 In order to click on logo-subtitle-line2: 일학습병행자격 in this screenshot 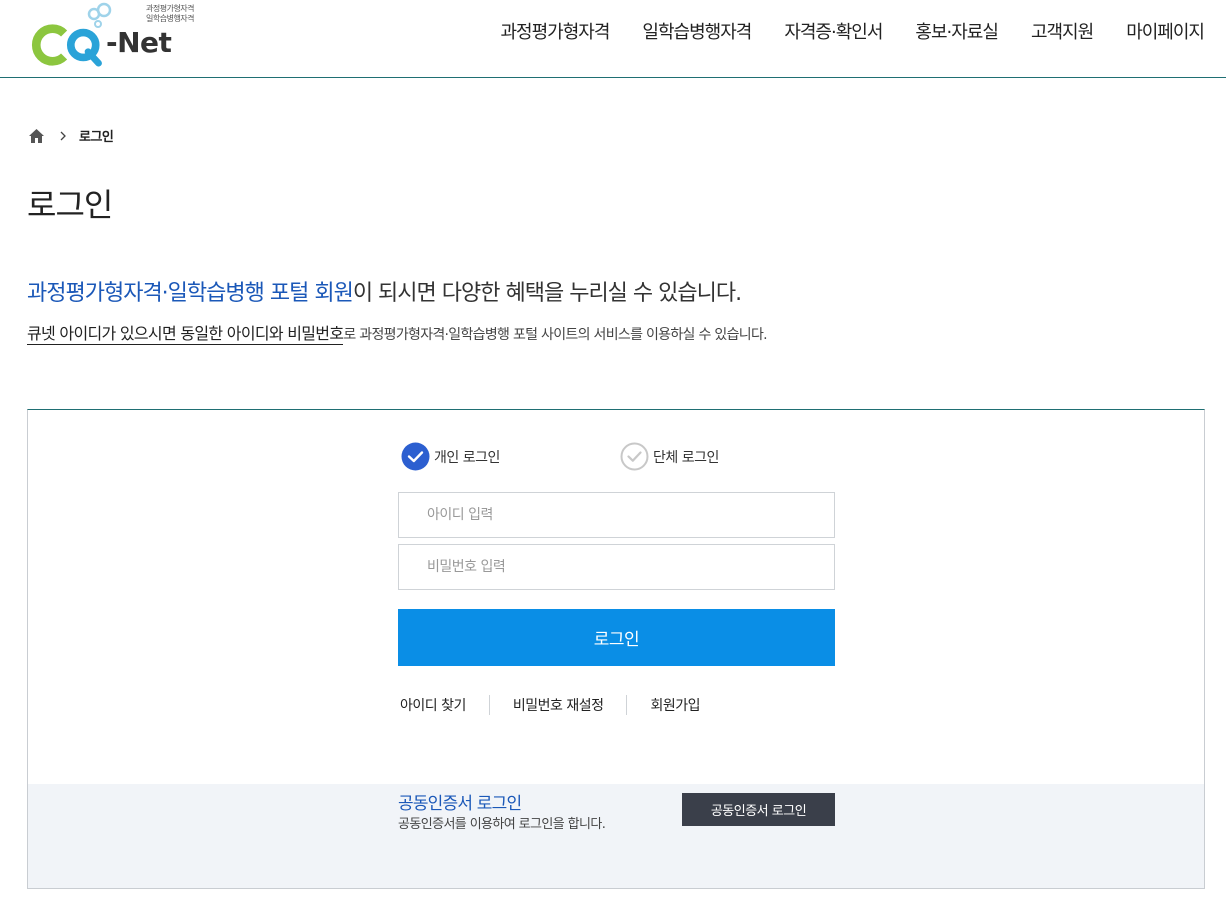, I will do `click(170, 18)`.